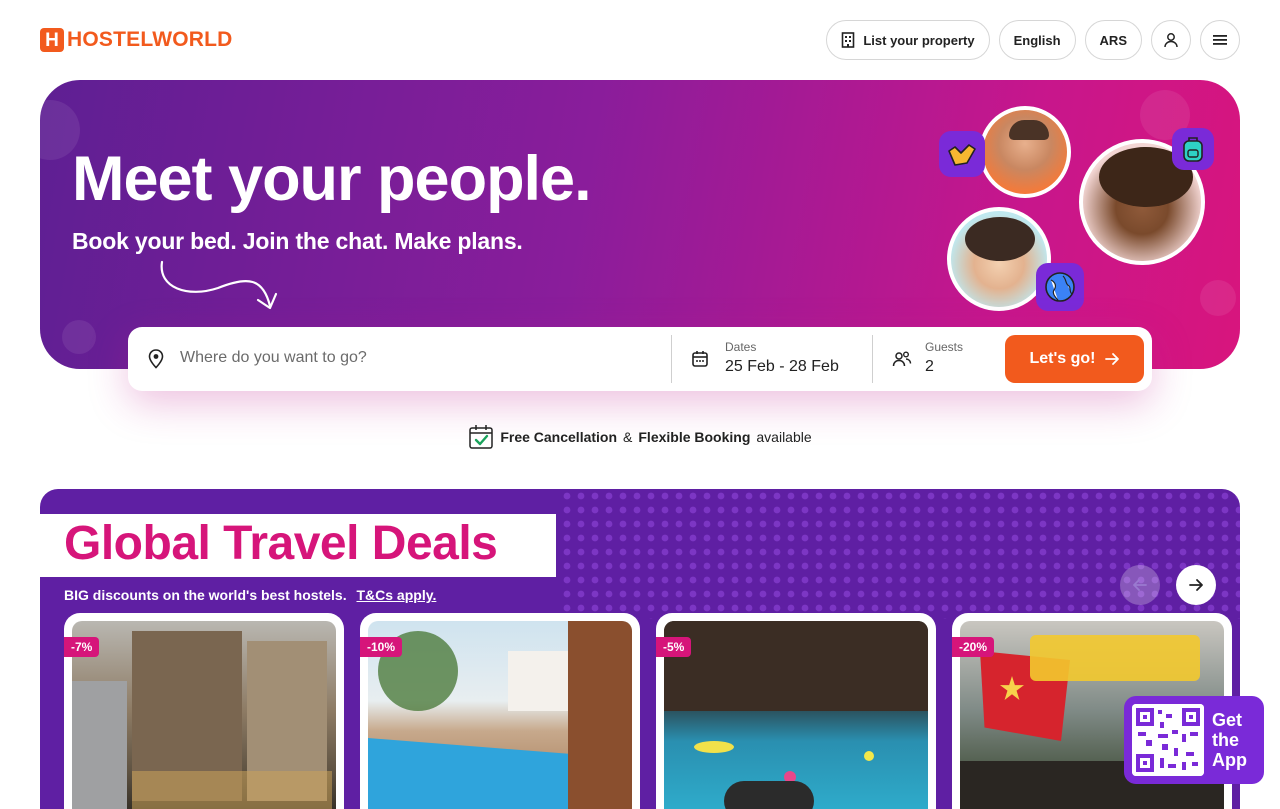  I want to click on shaka-hand-icon, so click(962, 155).